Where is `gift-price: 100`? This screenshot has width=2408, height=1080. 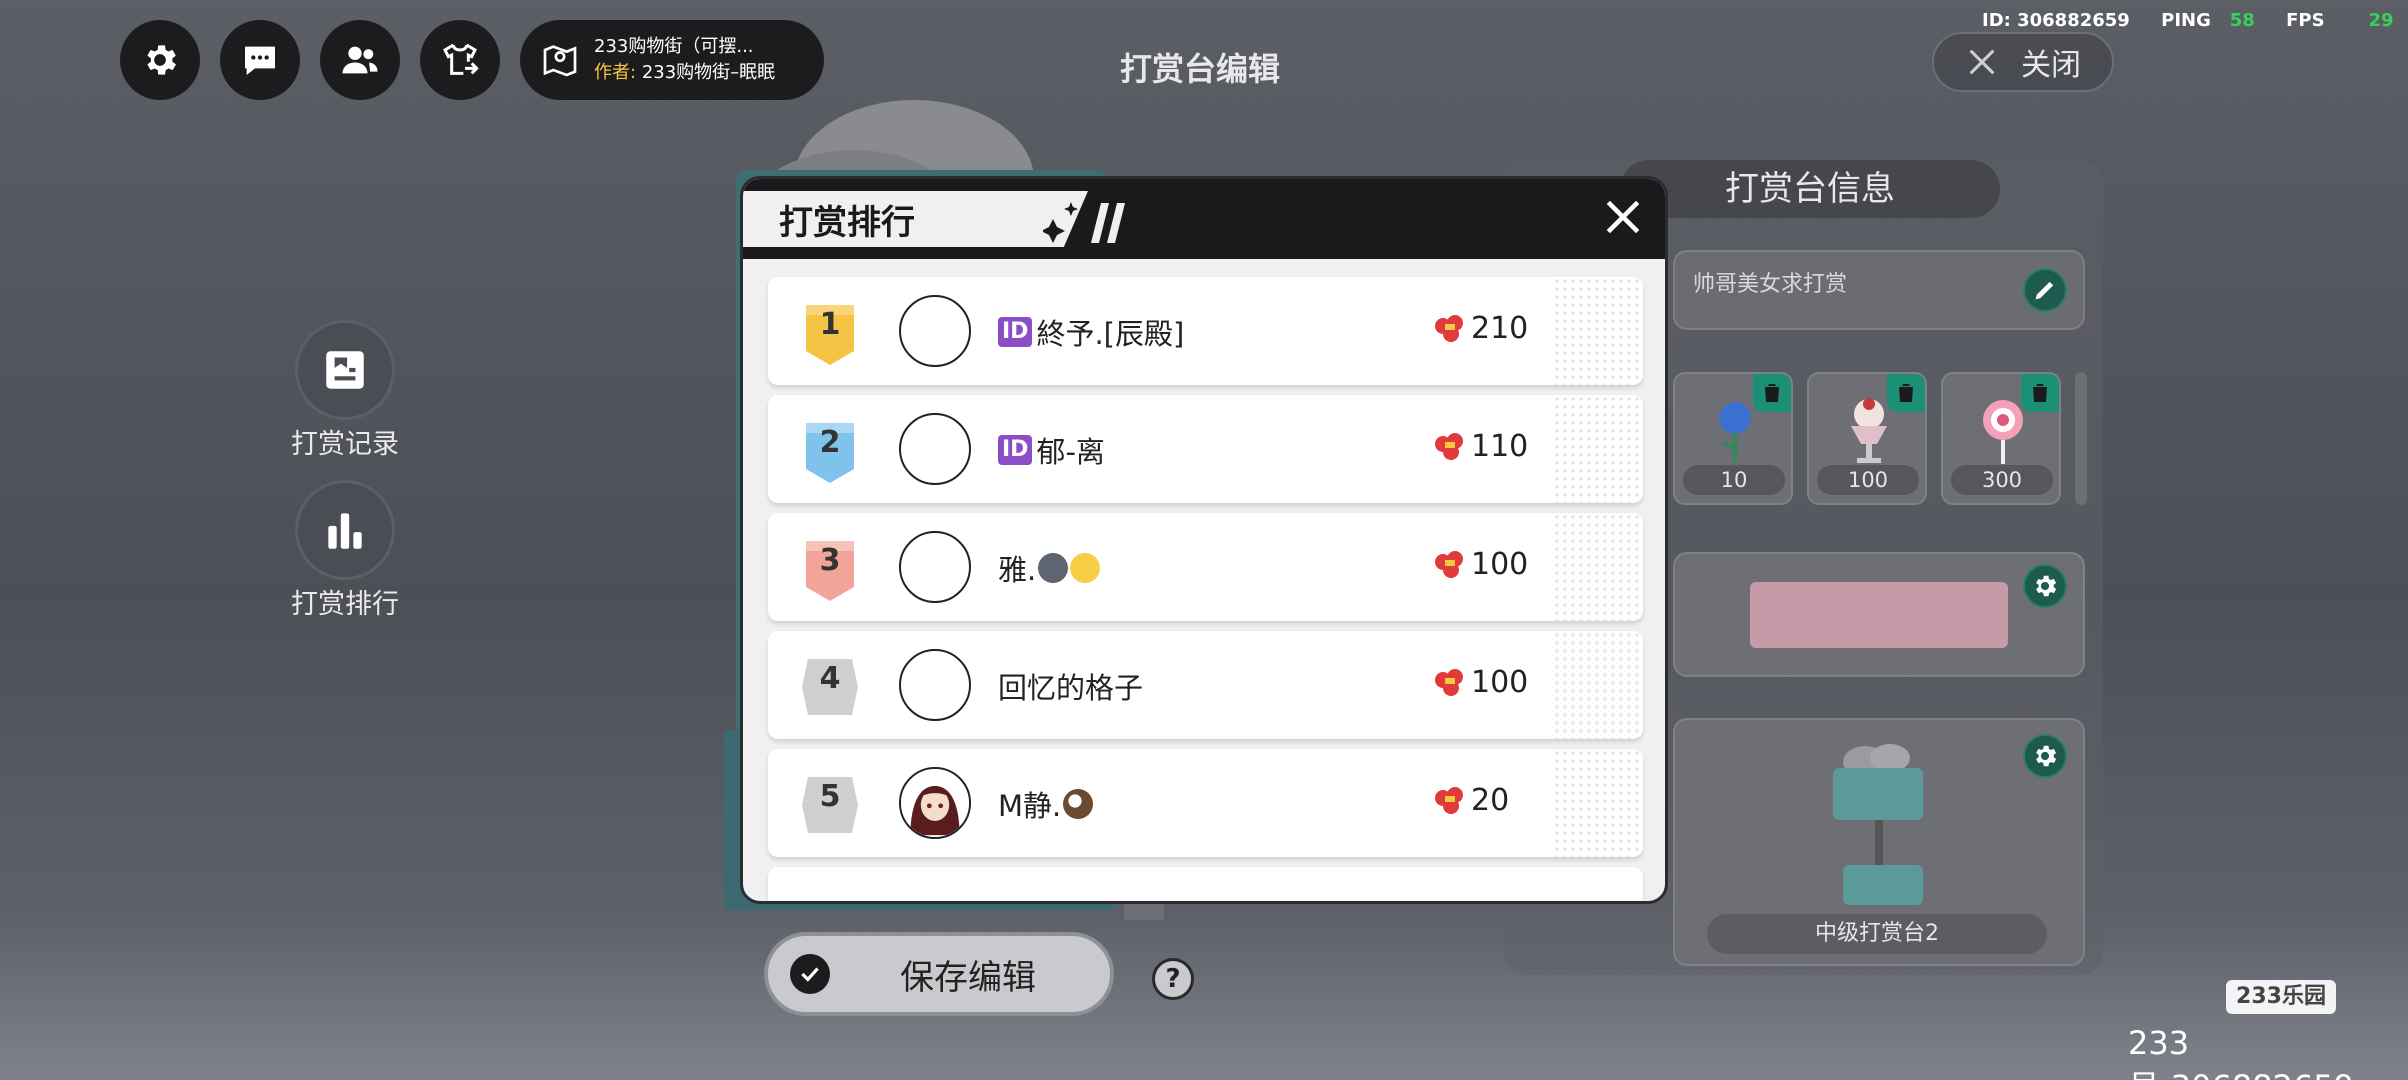 gift-price: 100 is located at coordinates (1868, 480).